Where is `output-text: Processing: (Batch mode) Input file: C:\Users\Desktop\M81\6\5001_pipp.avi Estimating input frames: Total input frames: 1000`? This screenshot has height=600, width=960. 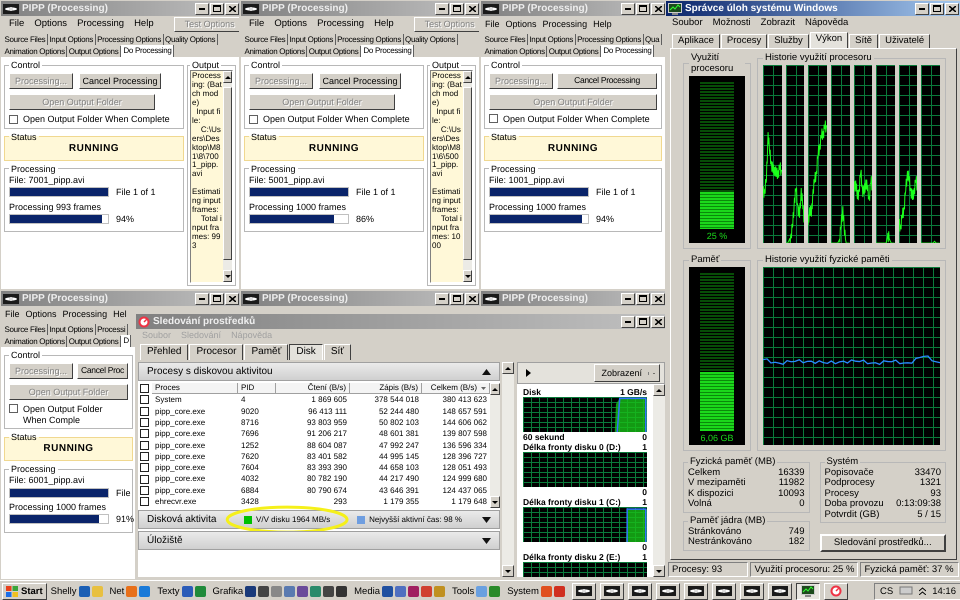
output-text: Processing: (Batch mode) Input file: C:\Users\Desktop\M81\6\5001_pipp.avi Estimating input frames: Total input frames: 1000 is located at coordinates (447, 161).